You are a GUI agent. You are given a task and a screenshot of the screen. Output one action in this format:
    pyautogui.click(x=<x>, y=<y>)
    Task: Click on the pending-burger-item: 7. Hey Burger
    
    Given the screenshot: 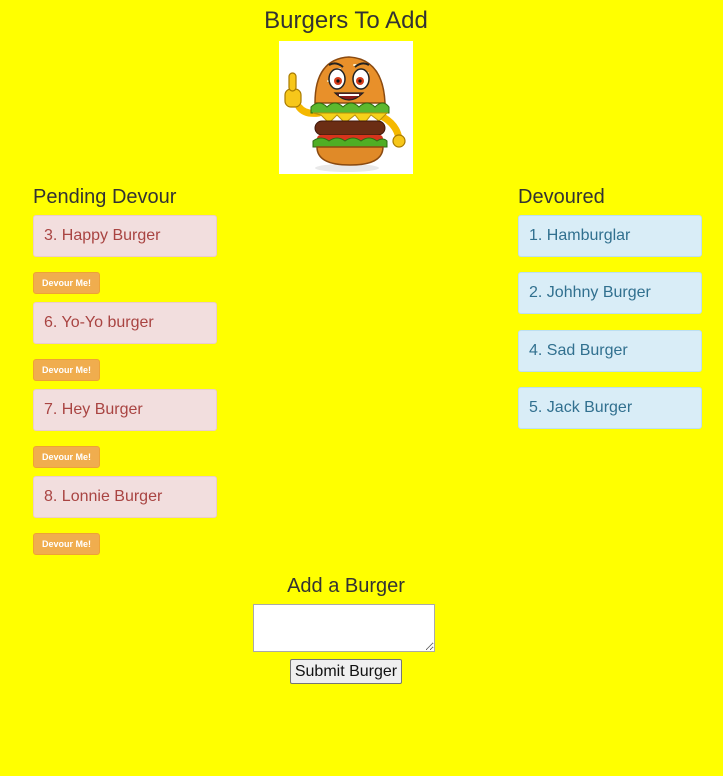 What is the action you would take?
    pyautogui.click(x=125, y=410)
    